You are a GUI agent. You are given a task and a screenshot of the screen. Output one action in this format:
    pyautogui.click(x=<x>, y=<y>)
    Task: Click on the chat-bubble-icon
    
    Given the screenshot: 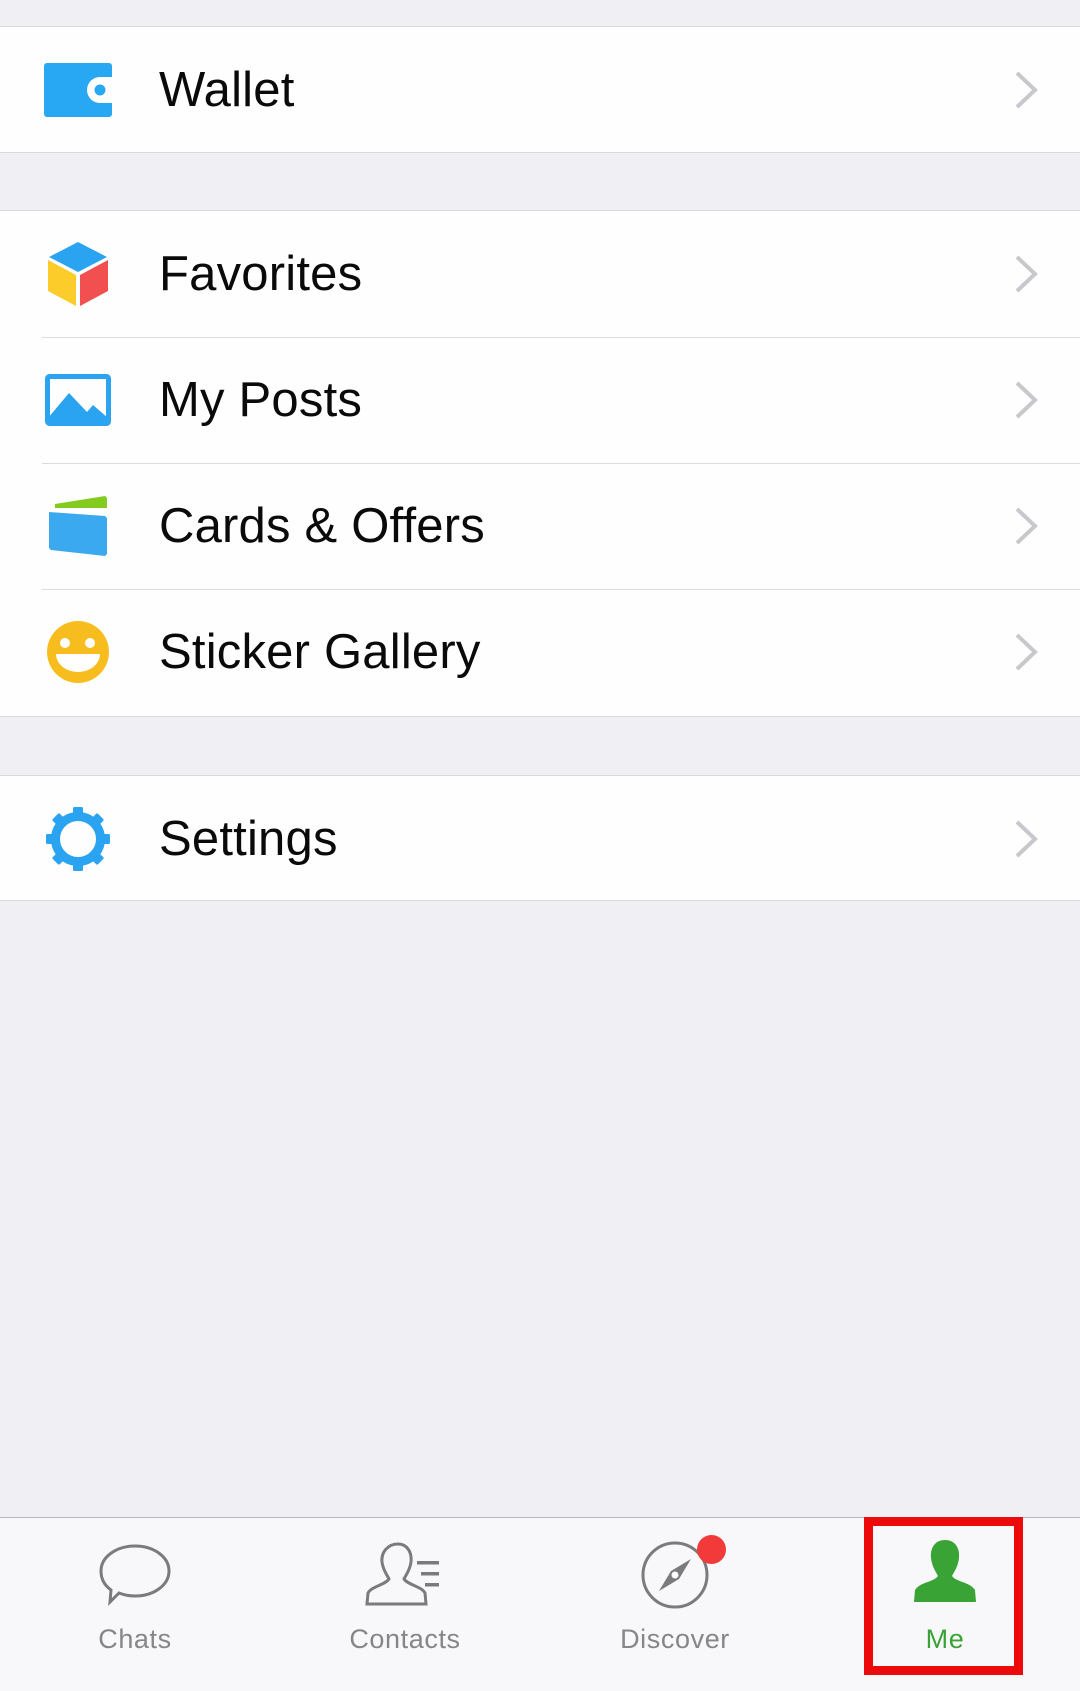 What is the action you would take?
    pyautogui.click(x=135, y=1577)
    